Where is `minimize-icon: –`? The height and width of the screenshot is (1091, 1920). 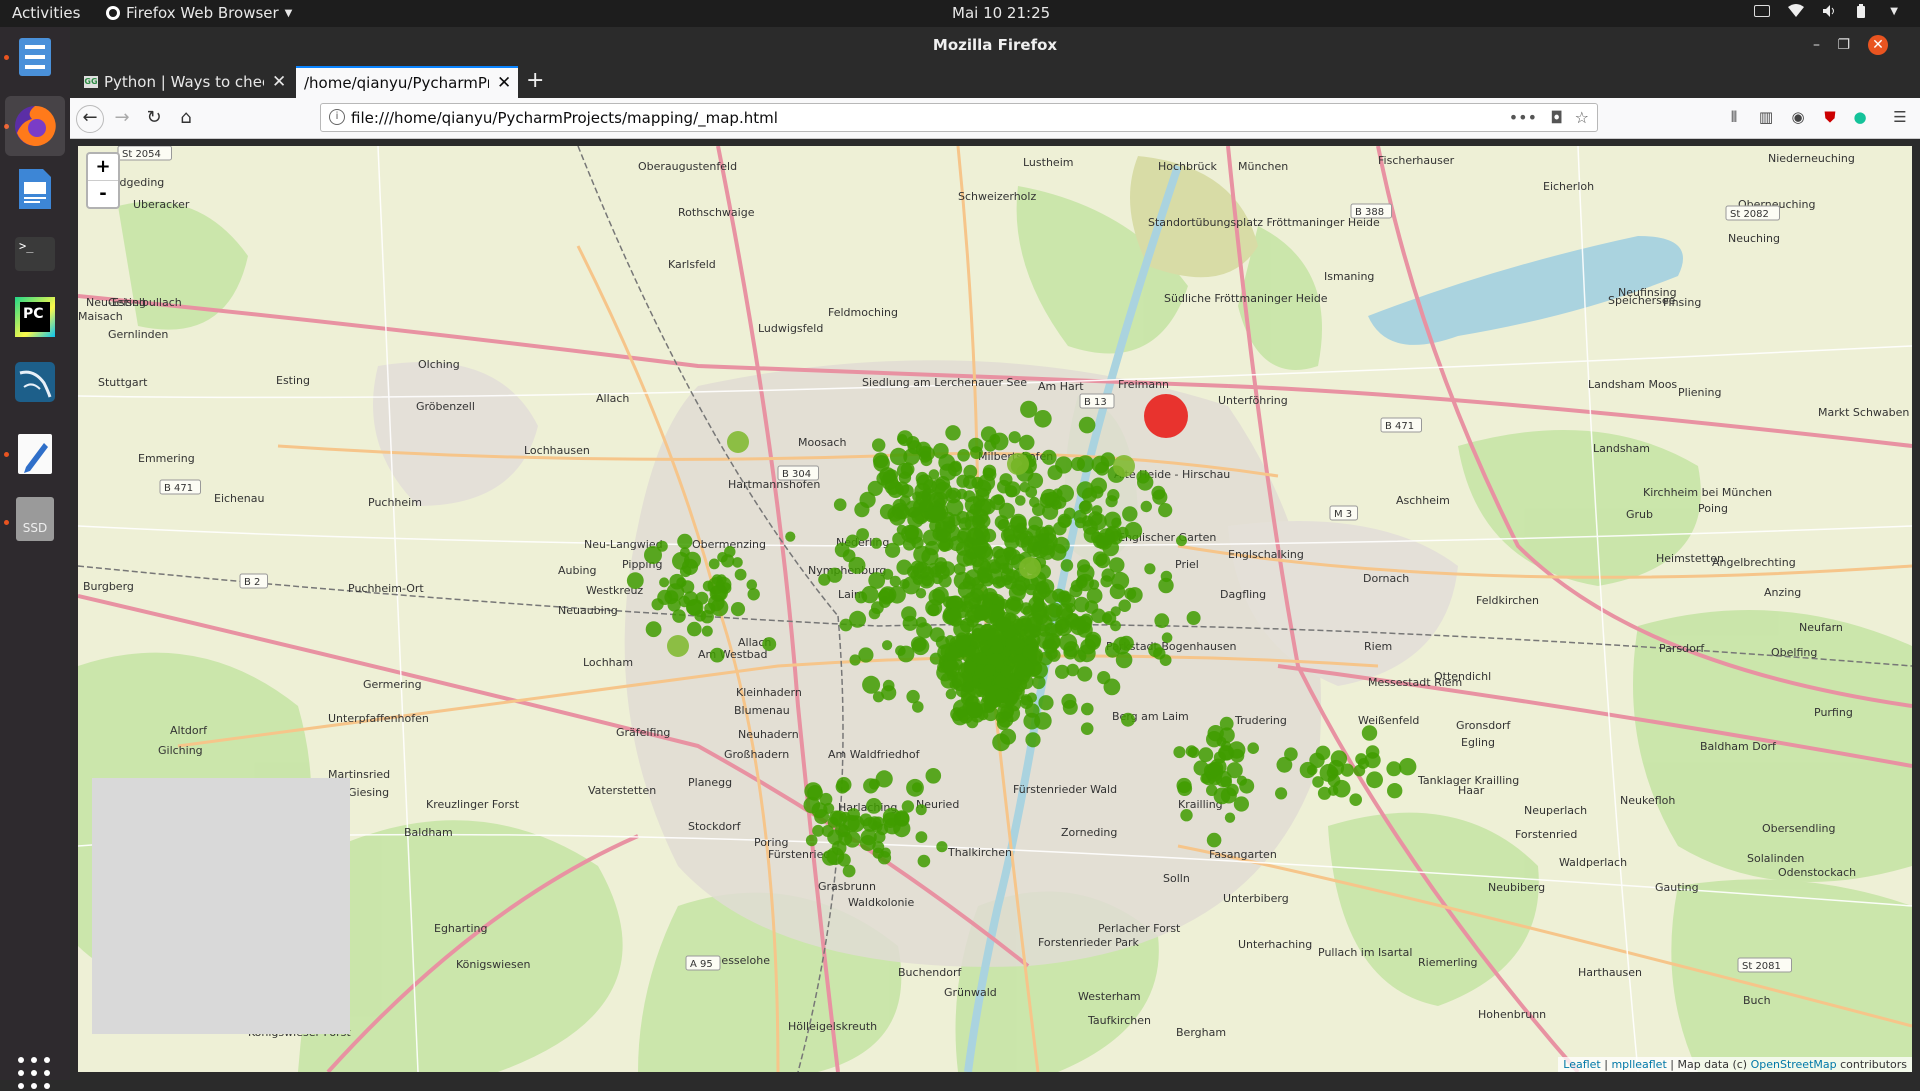
minimize-icon: – is located at coordinates (1816, 45).